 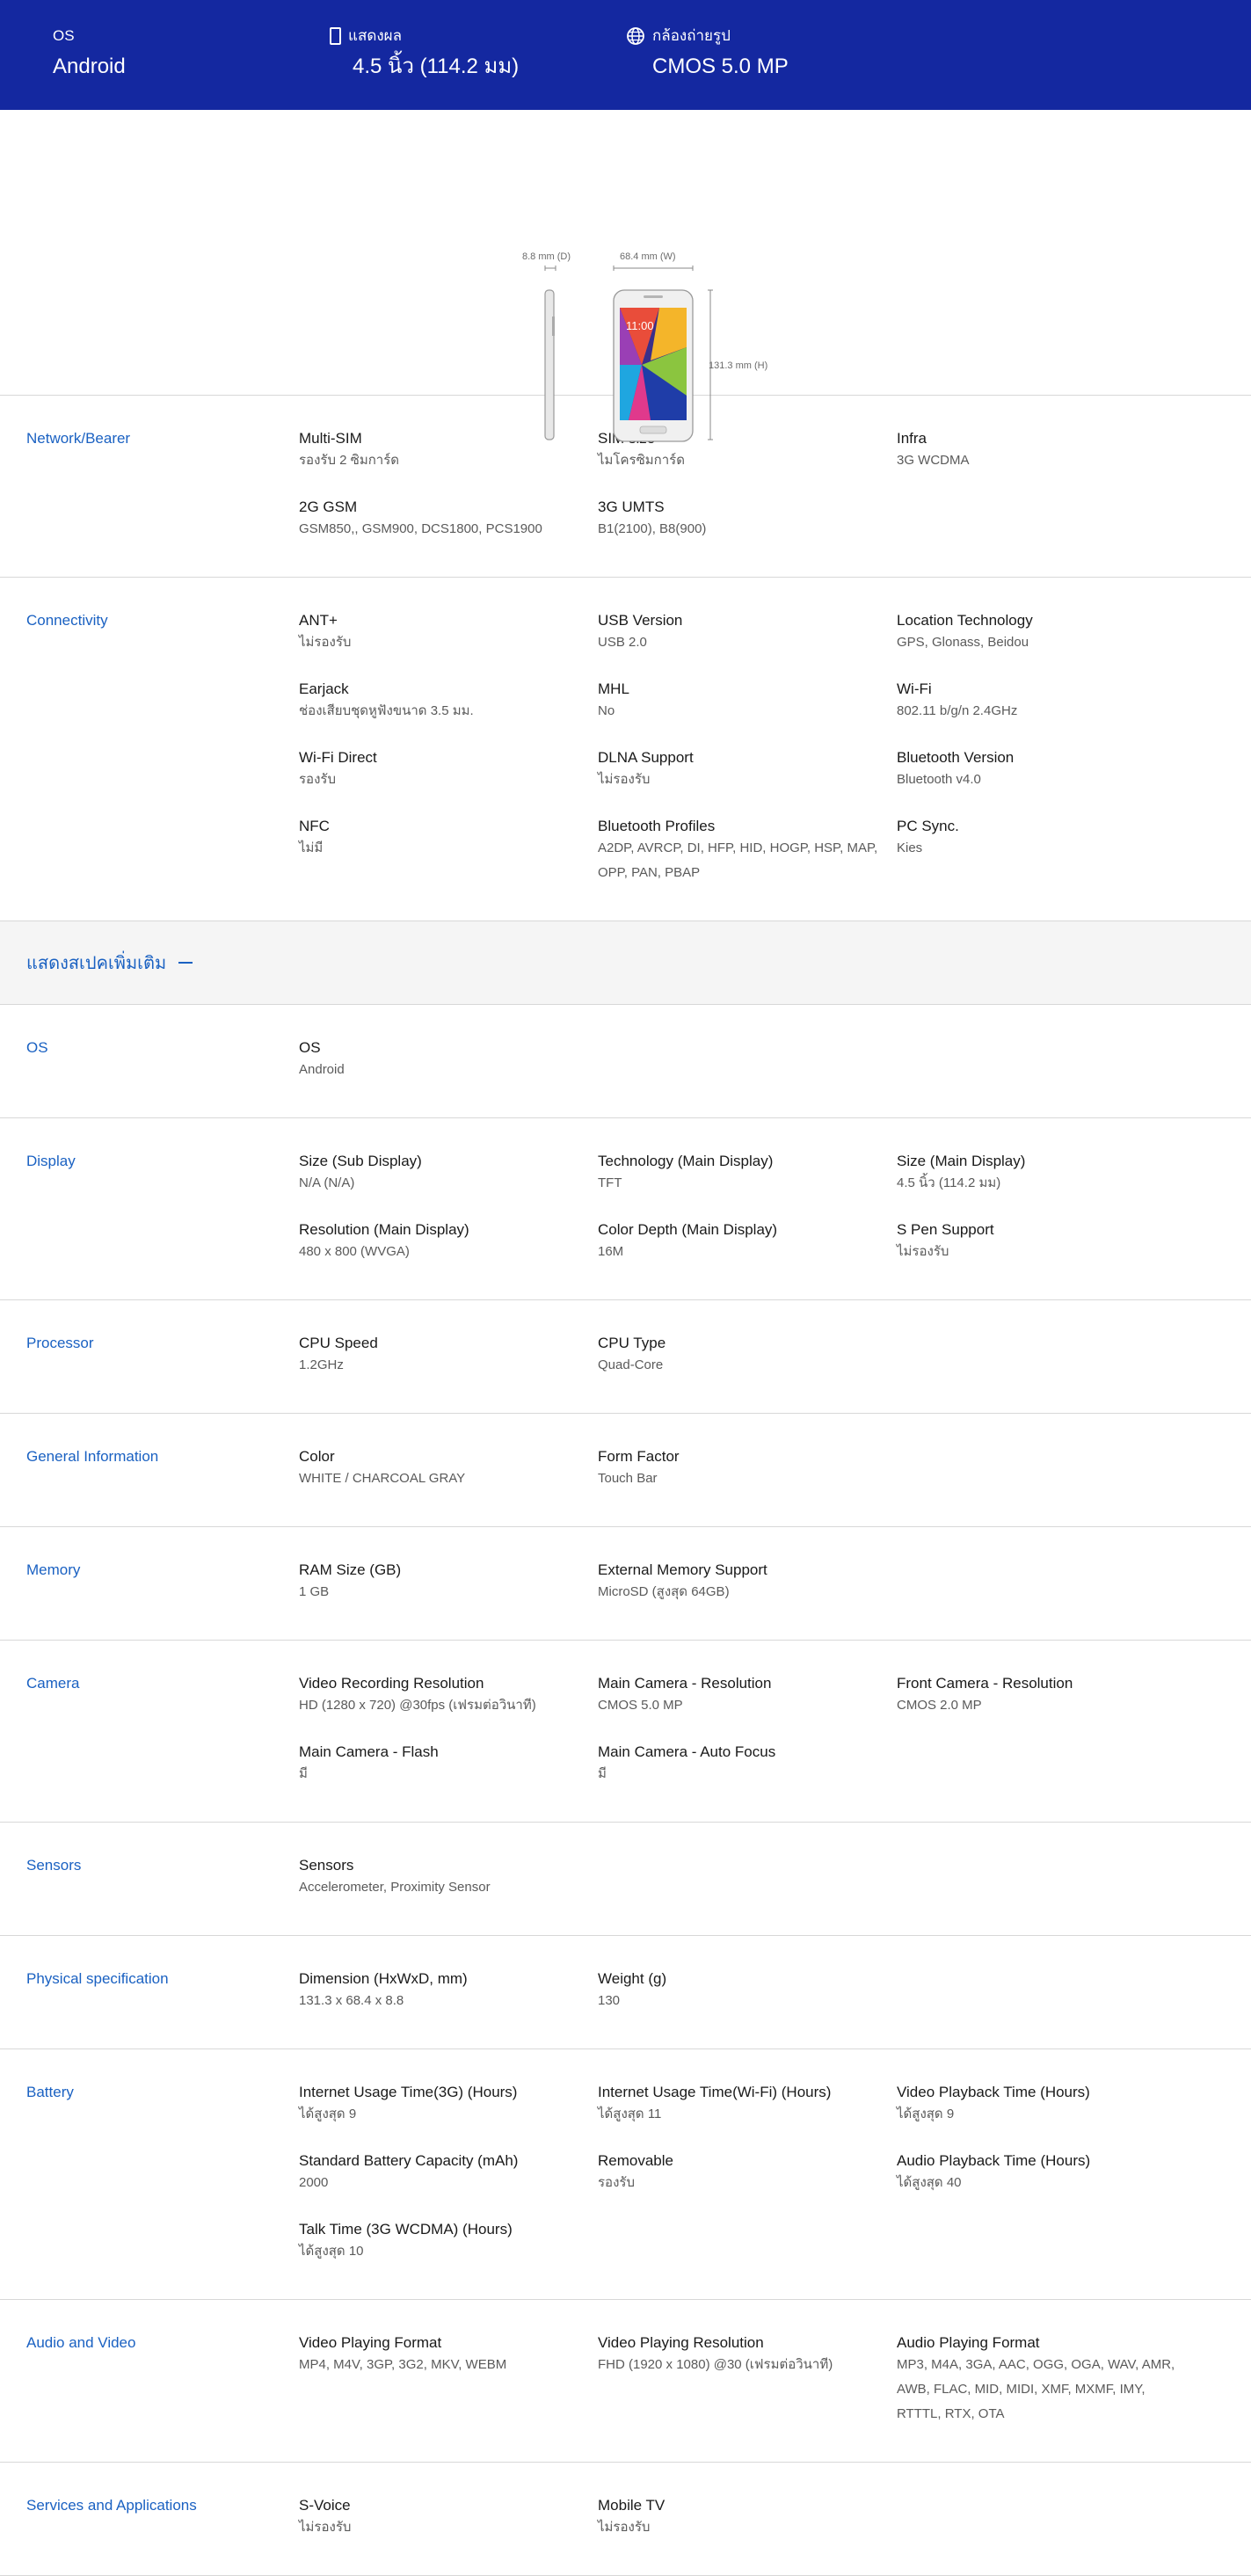 What do you see at coordinates (449, 1777) in the screenshot?
I see `spec-item: Main Camera - Flash มี` at bounding box center [449, 1777].